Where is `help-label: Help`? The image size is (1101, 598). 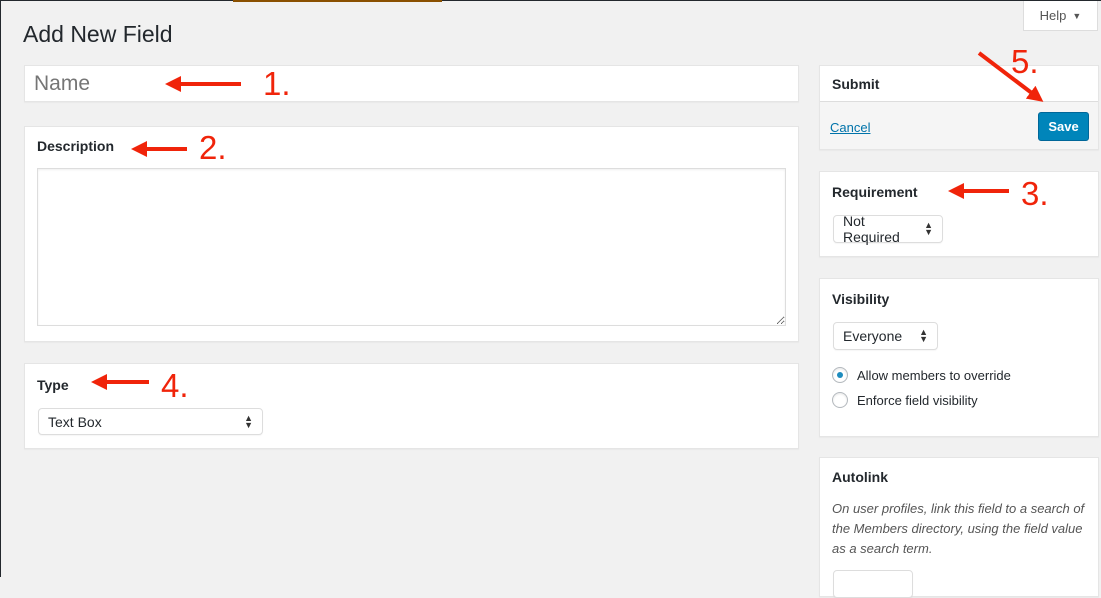
help-label: Help is located at coordinates (1053, 15).